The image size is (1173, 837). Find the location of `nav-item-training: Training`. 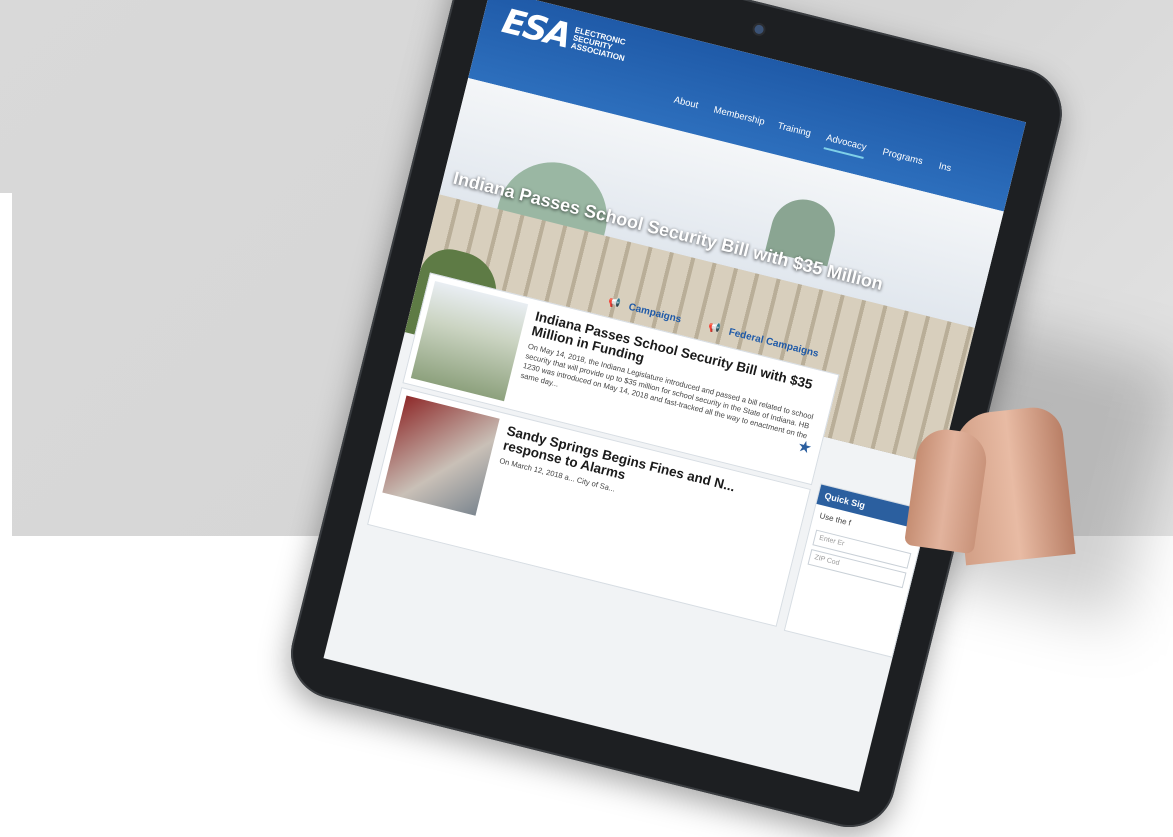

nav-item-training: Training is located at coordinates (794, 129).